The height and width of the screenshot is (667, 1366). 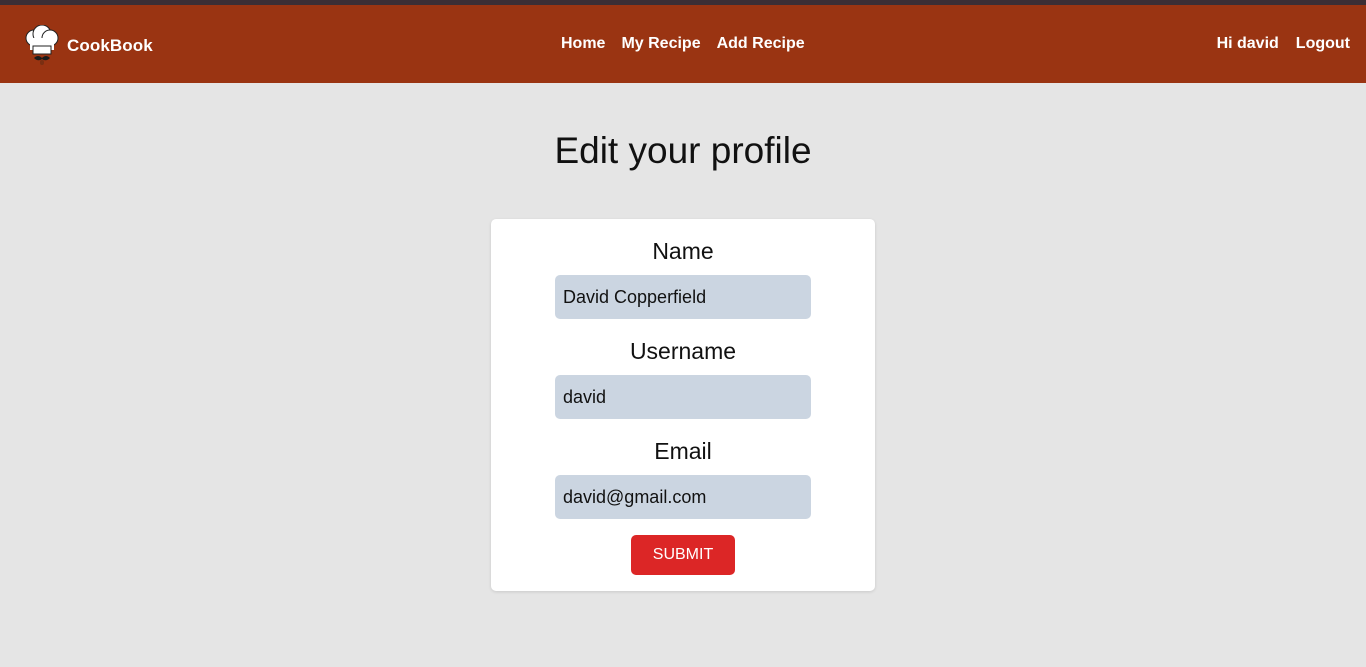 What do you see at coordinates (42, 45) in the screenshot?
I see `chef-hat-icon` at bounding box center [42, 45].